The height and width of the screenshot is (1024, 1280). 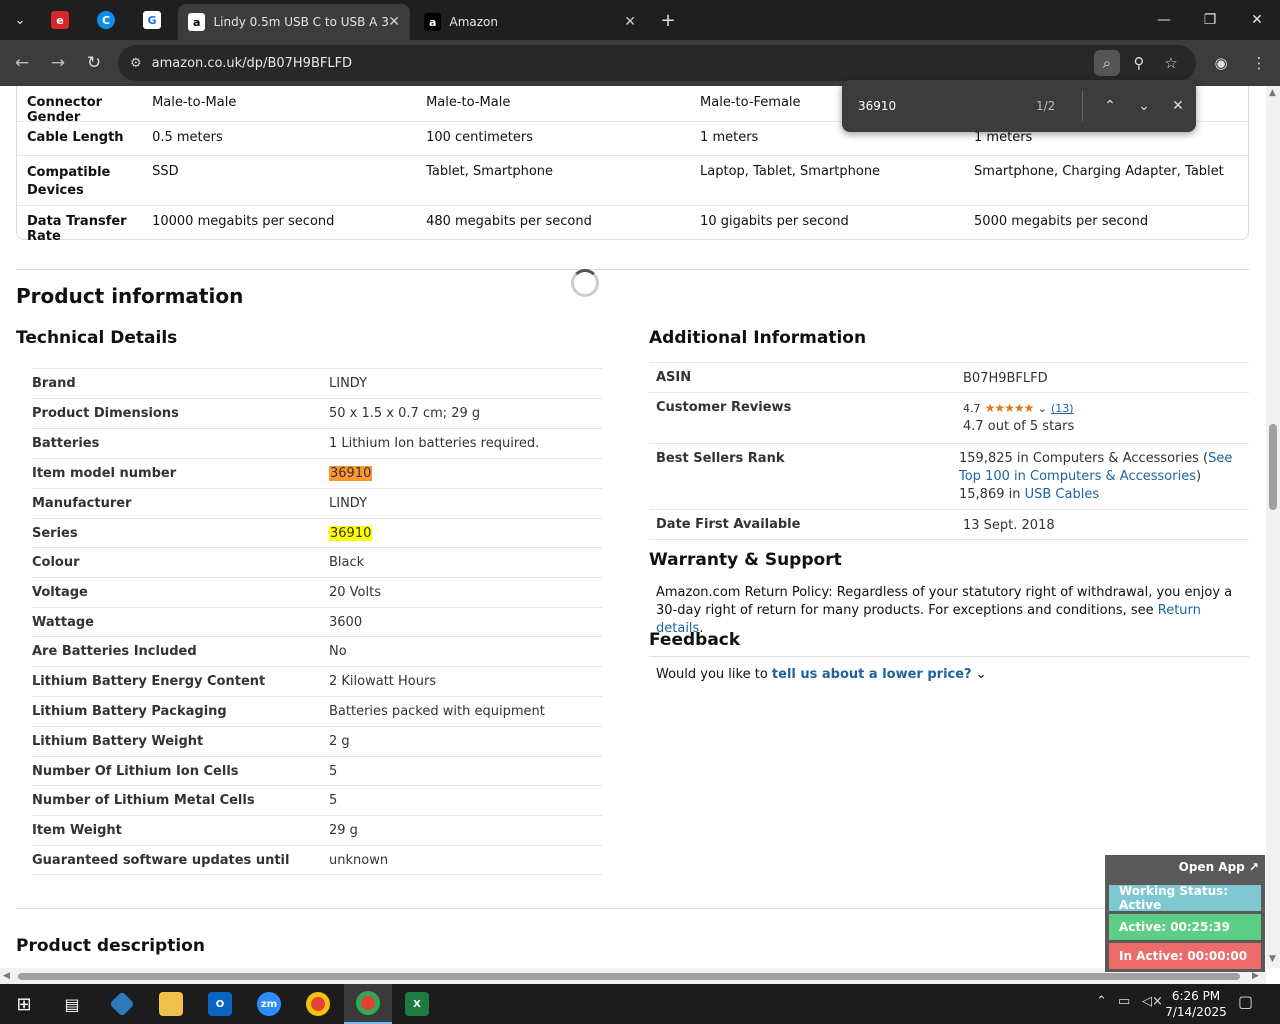 I want to click on spec-label: Are Batteries Included, so click(x=114, y=651).